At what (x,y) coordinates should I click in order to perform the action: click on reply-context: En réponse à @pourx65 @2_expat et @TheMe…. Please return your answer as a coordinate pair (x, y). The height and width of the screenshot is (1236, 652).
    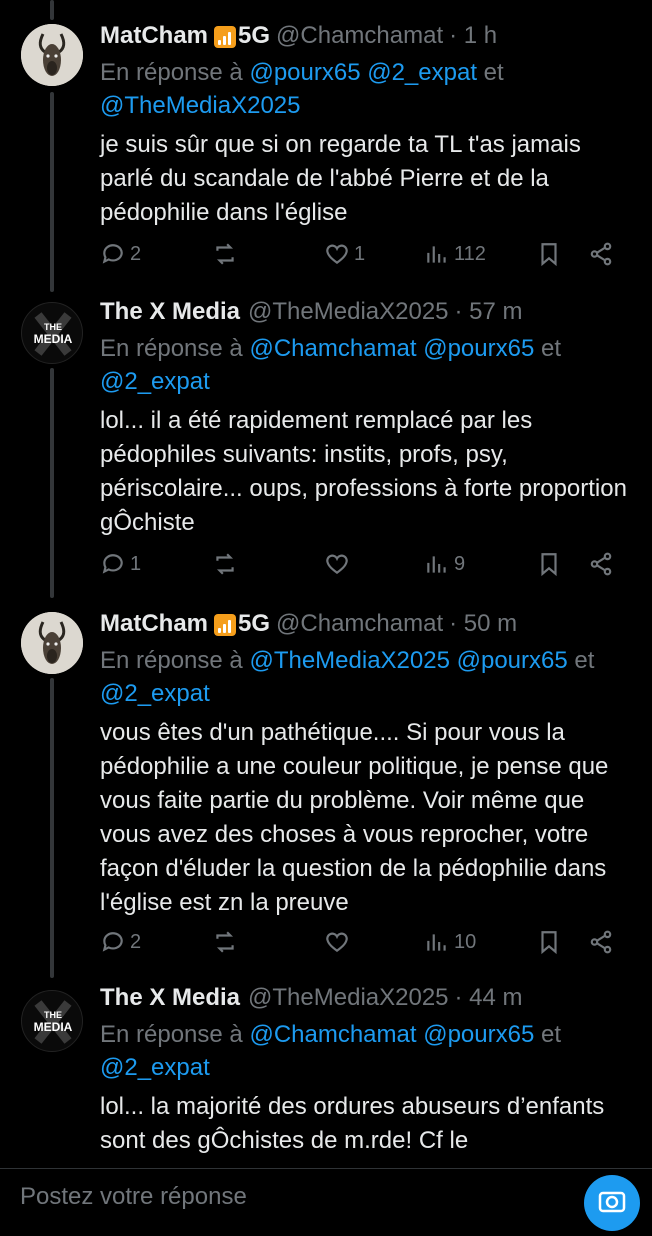
    Looking at the image, I should click on (365, 89).